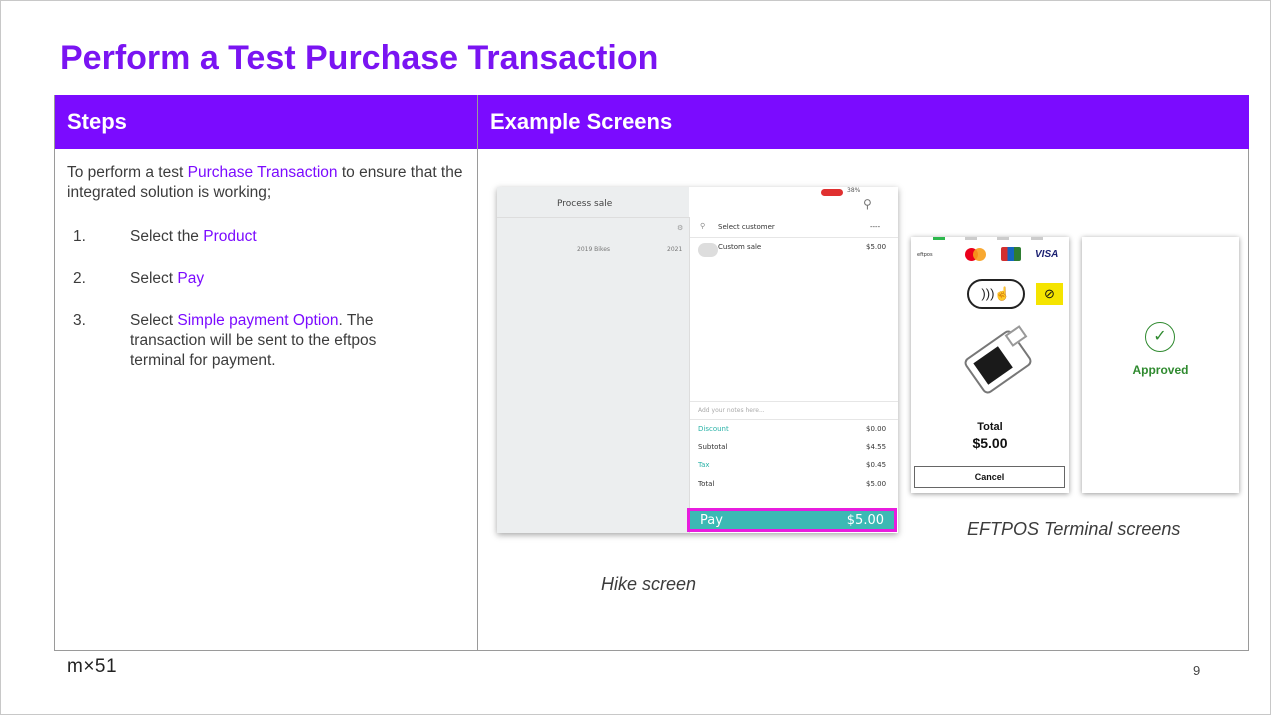 Image resolution: width=1271 pixels, height=715 pixels. Describe the element at coordinates (990, 443) in the screenshot. I see `total-amount: $5.00` at that location.